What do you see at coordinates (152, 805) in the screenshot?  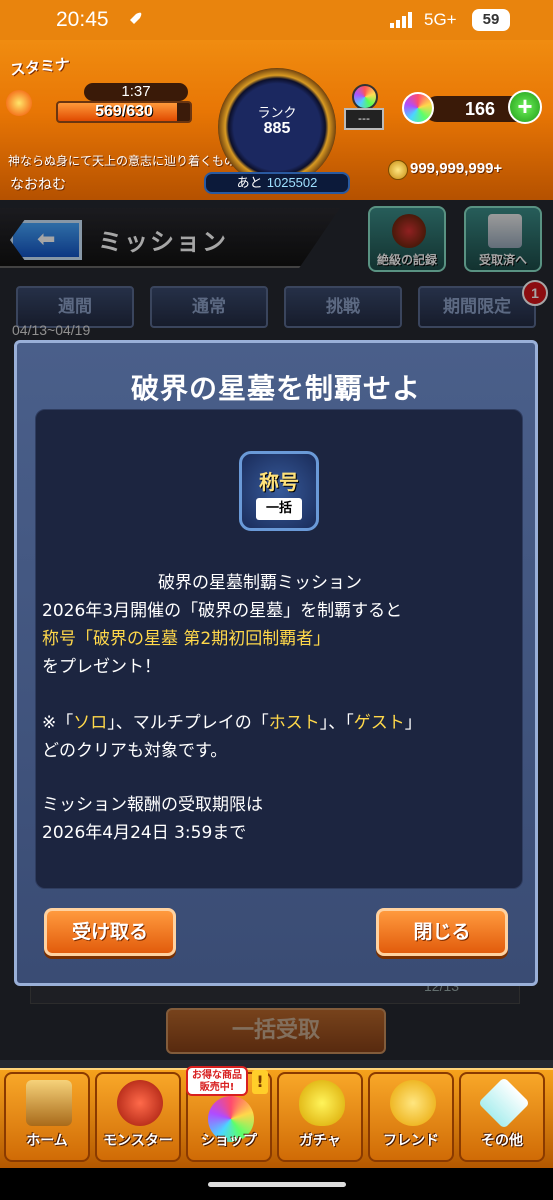 I see `desc-line-7: ミッション報酬の受取期限は` at bounding box center [152, 805].